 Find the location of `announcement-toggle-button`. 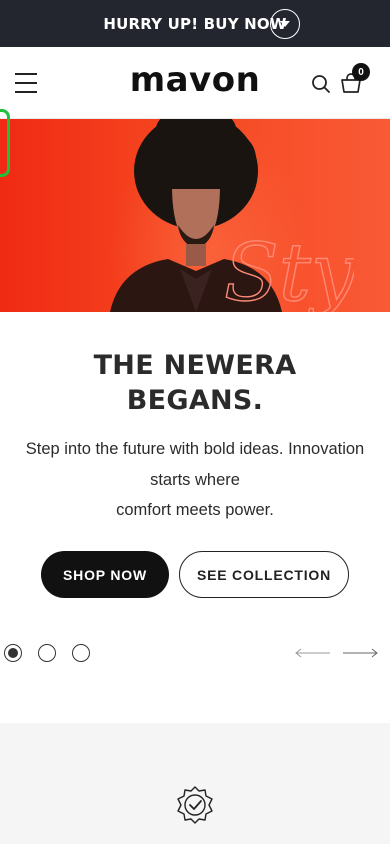

announcement-toggle-button is located at coordinates (285, 24).